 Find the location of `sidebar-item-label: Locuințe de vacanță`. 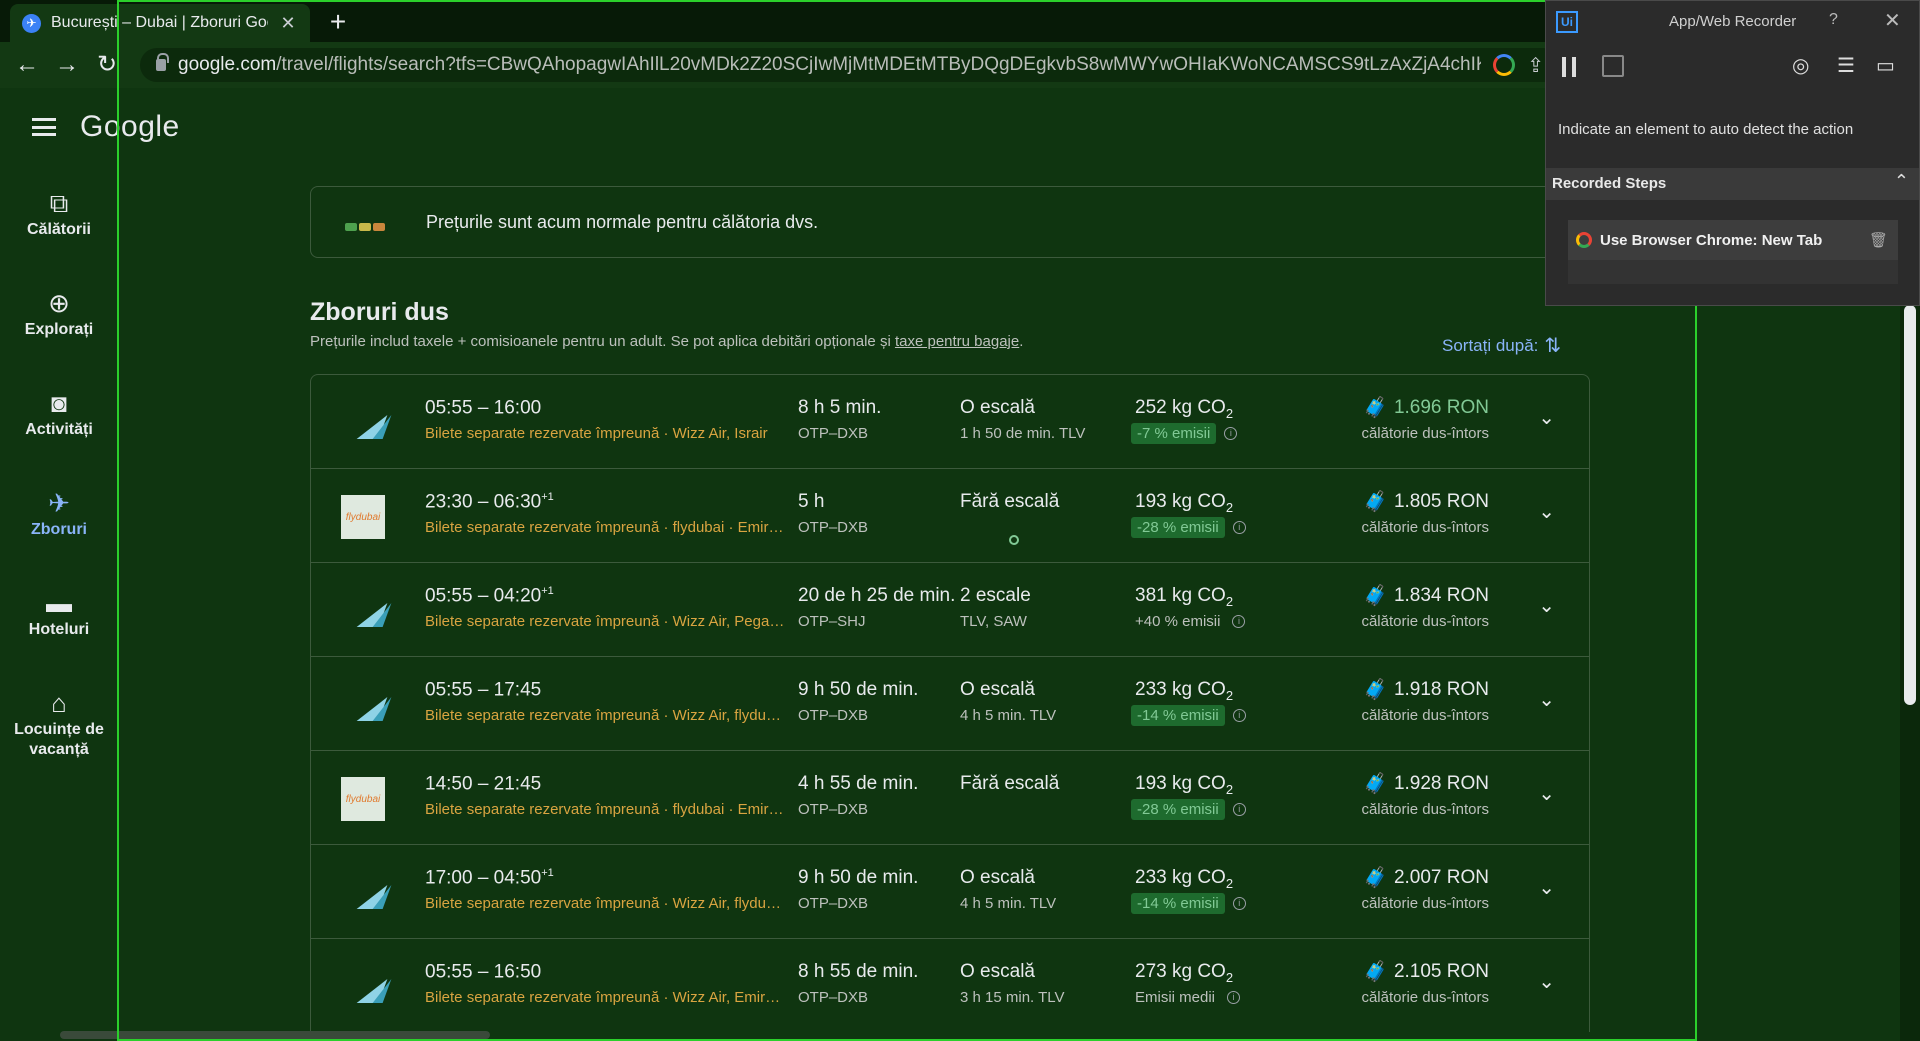

sidebar-item-label: Locuințe de vacanță is located at coordinates (59, 739).